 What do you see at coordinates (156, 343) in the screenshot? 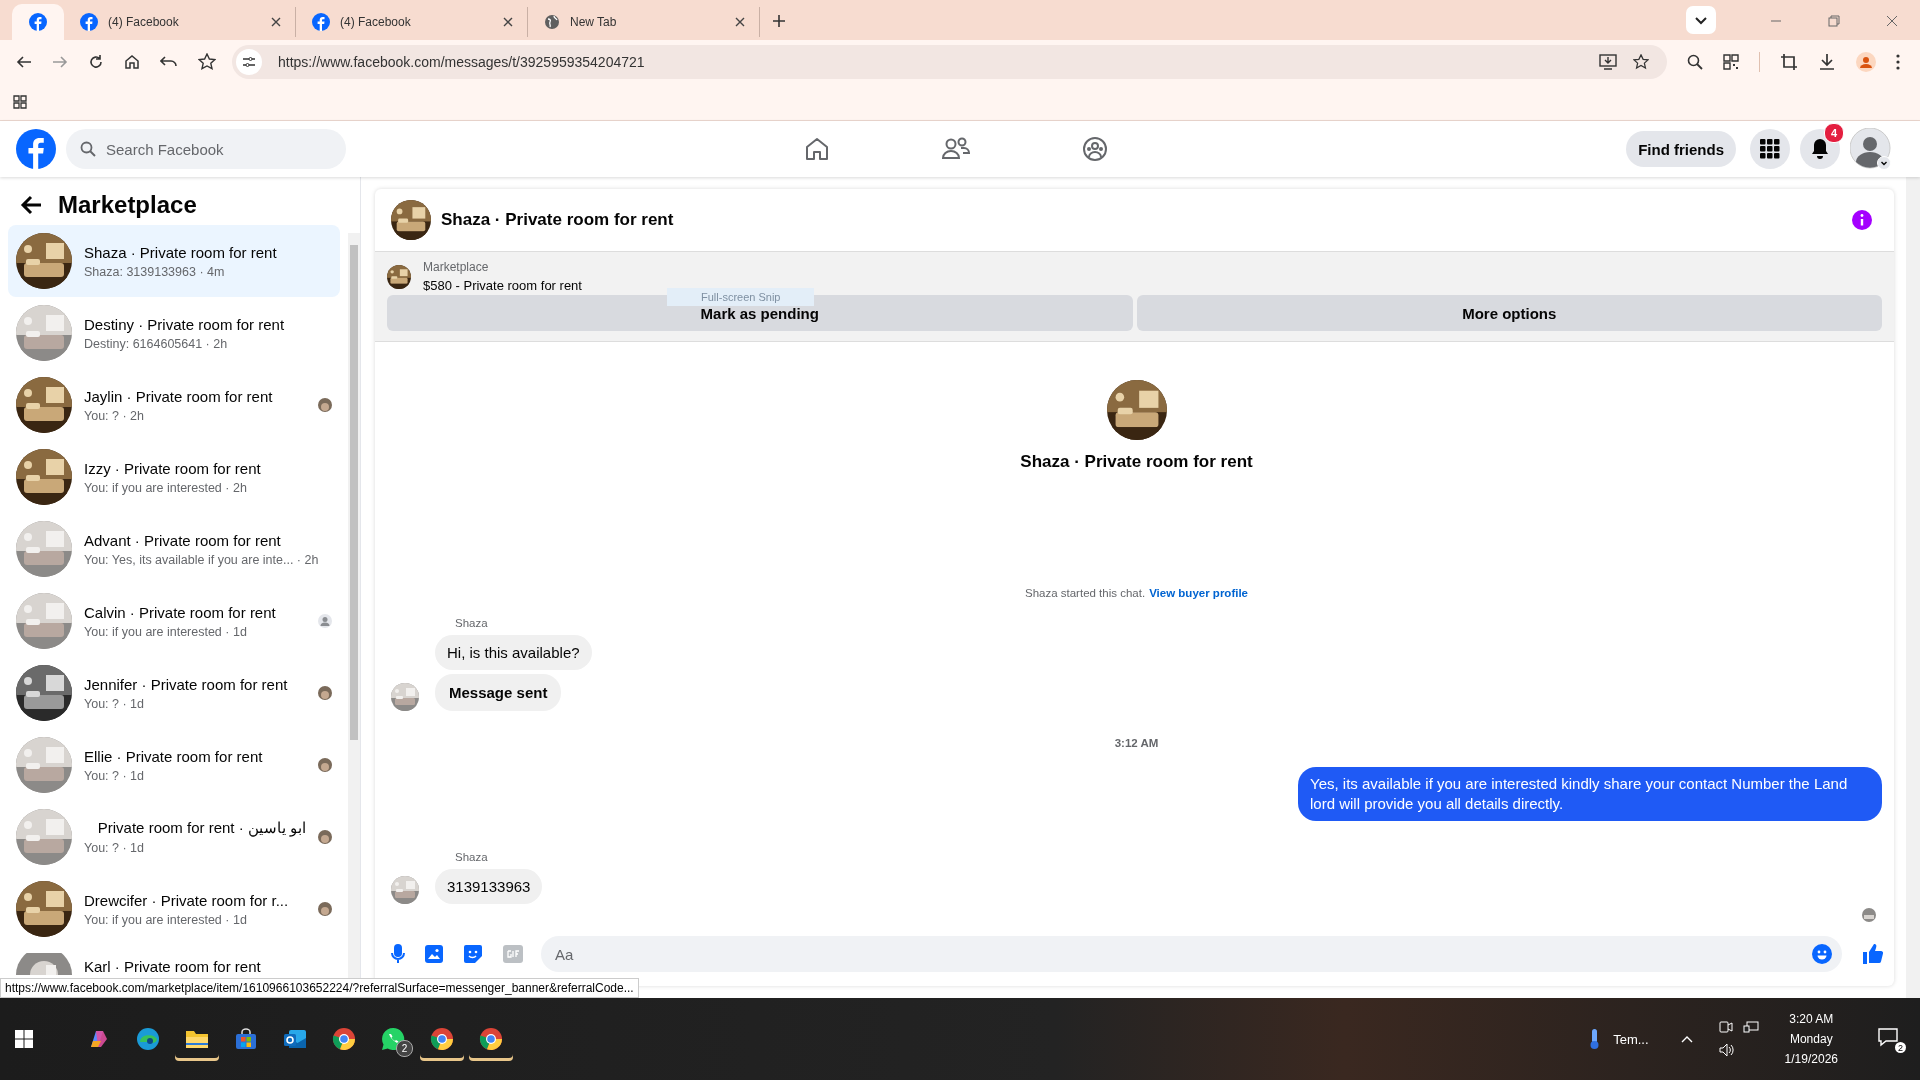
I see `message-preview: Destiny: 6164605641 · 2h` at bounding box center [156, 343].